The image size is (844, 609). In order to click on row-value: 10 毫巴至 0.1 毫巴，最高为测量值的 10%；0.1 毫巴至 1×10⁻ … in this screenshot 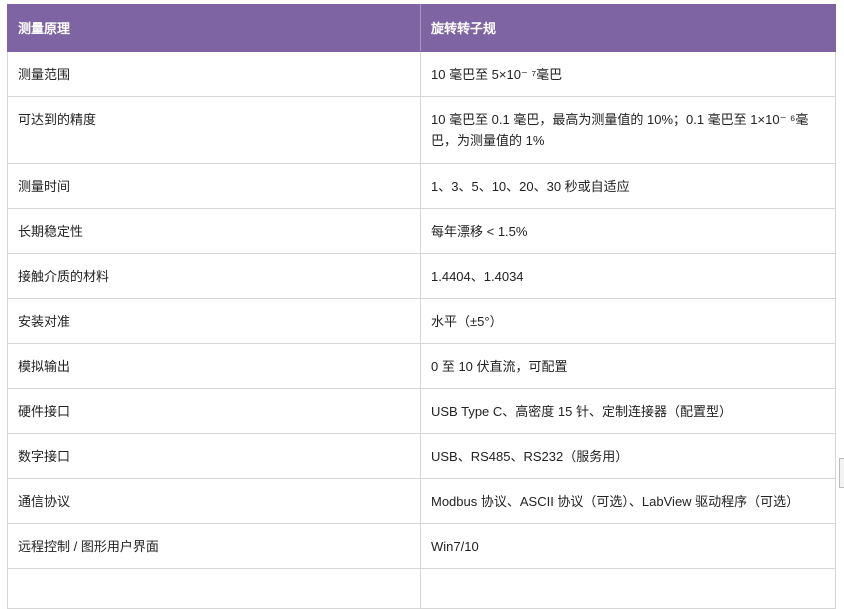, I will do `click(628, 130)`.